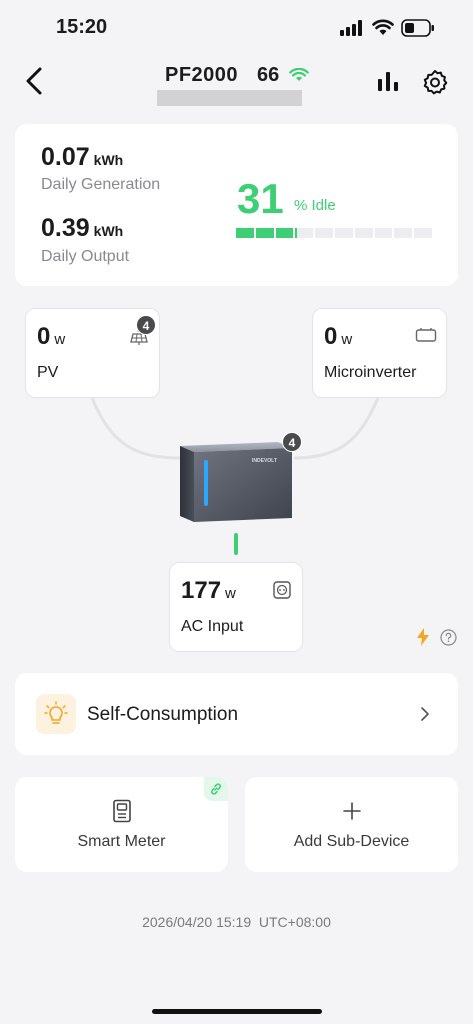  What do you see at coordinates (121, 811) in the screenshot?
I see `smart-meter-icon` at bounding box center [121, 811].